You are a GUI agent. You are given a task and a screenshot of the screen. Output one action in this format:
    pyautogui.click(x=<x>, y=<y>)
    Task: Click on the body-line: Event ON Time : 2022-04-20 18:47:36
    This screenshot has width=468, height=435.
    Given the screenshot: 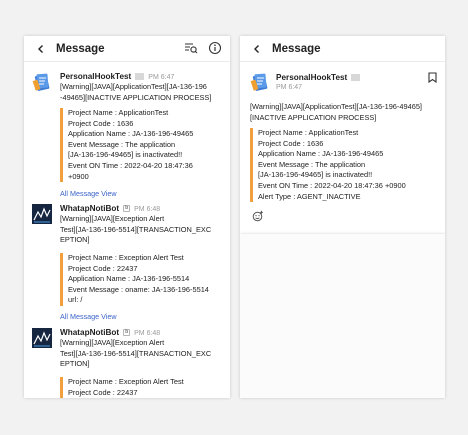 What is the action you would take?
    pyautogui.click(x=130, y=165)
    